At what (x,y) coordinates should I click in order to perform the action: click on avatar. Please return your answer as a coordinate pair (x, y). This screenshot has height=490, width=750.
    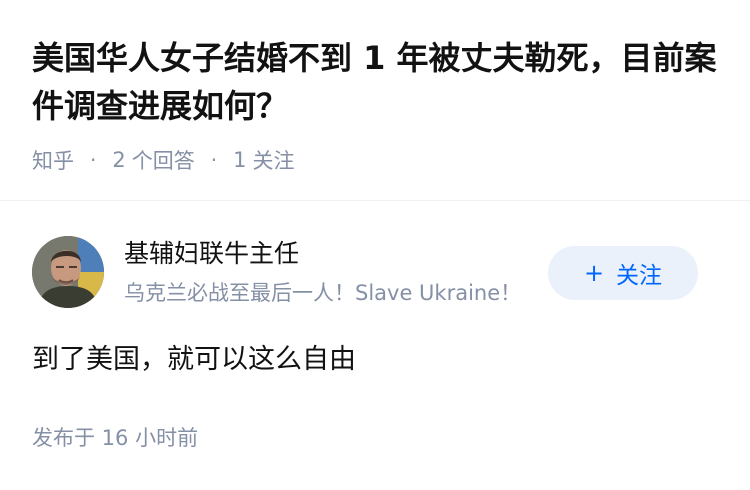
    Looking at the image, I should click on (68, 272).